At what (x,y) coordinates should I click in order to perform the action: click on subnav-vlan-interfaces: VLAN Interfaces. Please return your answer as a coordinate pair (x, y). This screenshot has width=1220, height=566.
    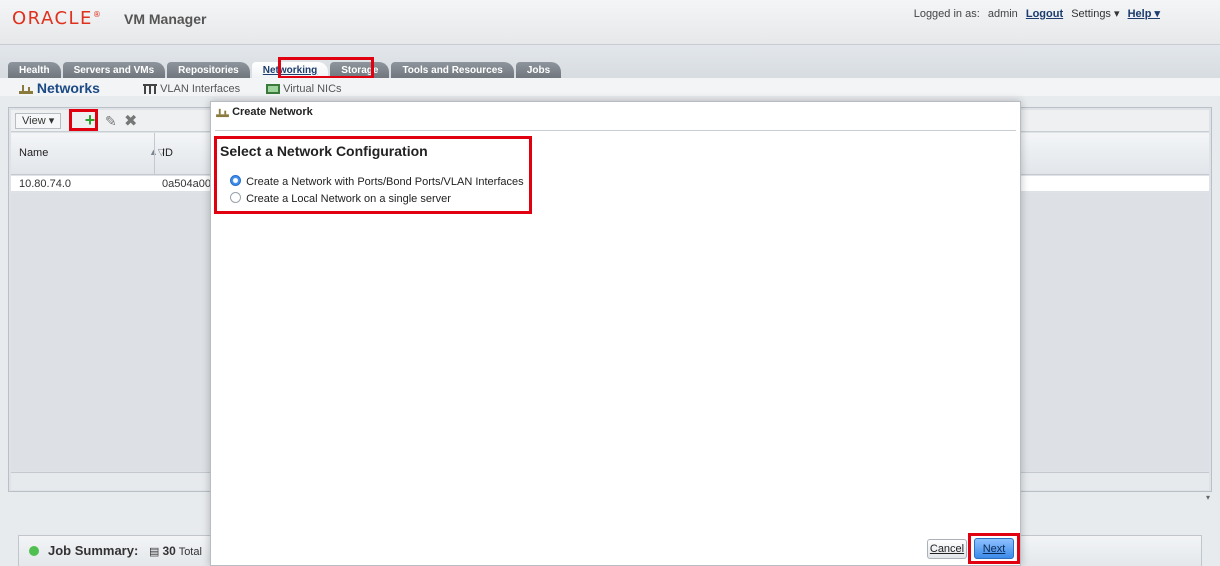
    Looking at the image, I should click on (191, 89).